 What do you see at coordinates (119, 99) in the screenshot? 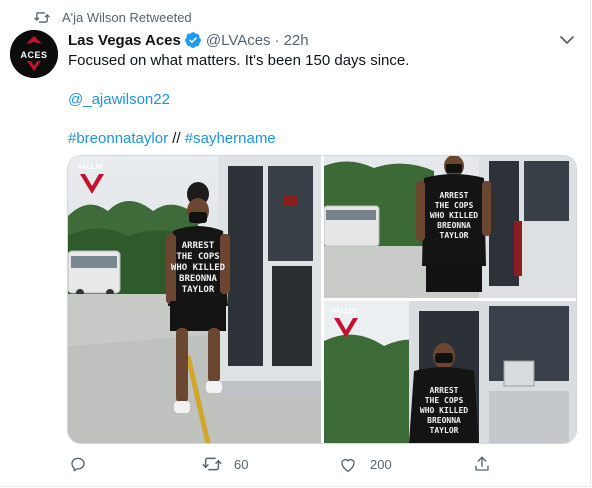
I see `mention-link: @_ajawilson22` at bounding box center [119, 99].